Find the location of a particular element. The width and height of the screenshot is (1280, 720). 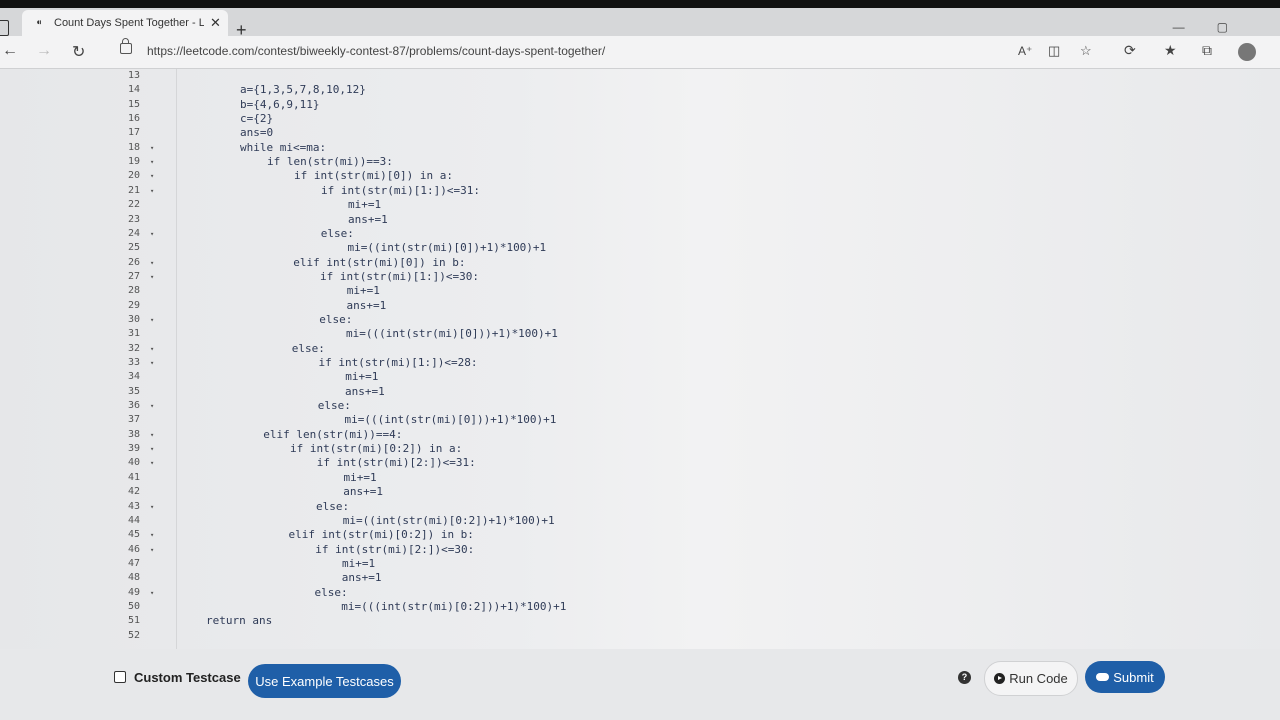

line-number: 46 is located at coordinates (133, 549).